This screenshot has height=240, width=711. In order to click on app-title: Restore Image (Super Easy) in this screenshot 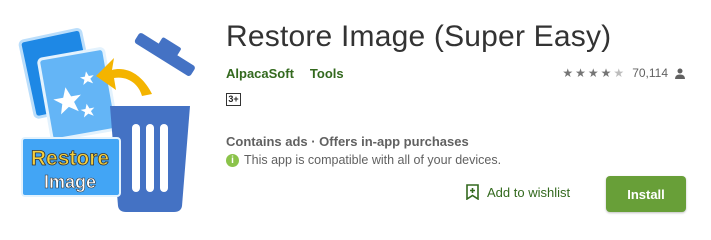, I will do `click(419, 36)`.